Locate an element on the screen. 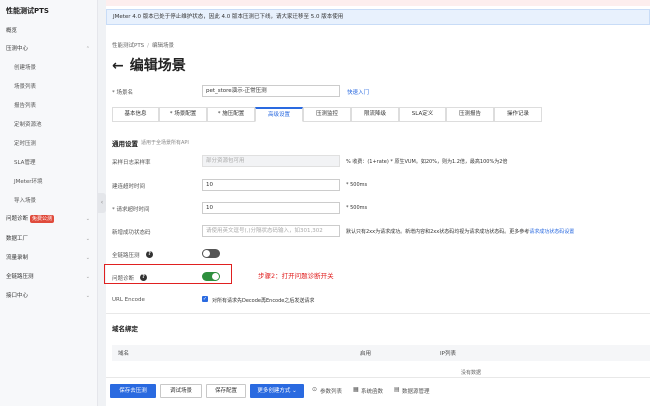  tab-monitoring: 压测监控 is located at coordinates (327, 114).